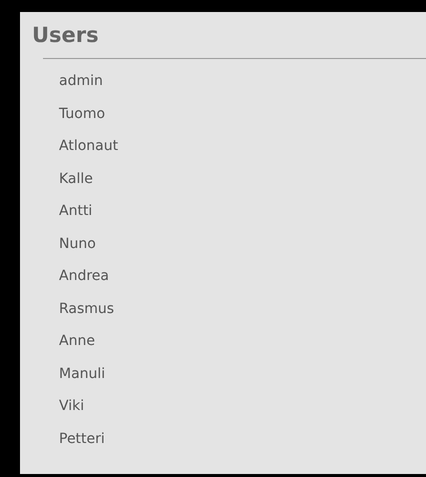 The width and height of the screenshot is (426, 477). What do you see at coordinates (65, 35) in the screenshot?
I see `panel-title: Users` at bounding box center [65, 35].